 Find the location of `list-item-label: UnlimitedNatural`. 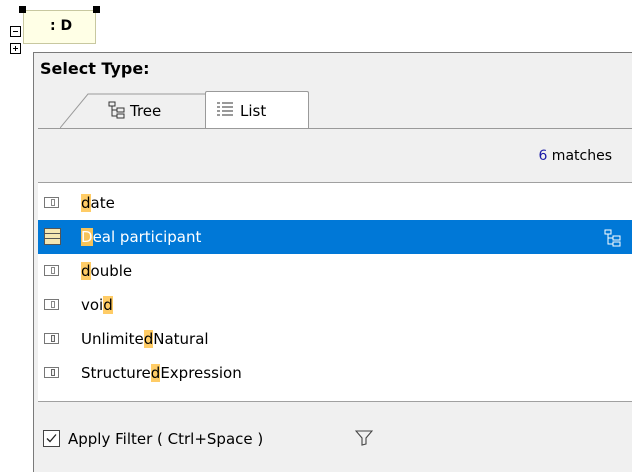

list-item-label: UnlimitedNatural is located at coordinates (145, 339).